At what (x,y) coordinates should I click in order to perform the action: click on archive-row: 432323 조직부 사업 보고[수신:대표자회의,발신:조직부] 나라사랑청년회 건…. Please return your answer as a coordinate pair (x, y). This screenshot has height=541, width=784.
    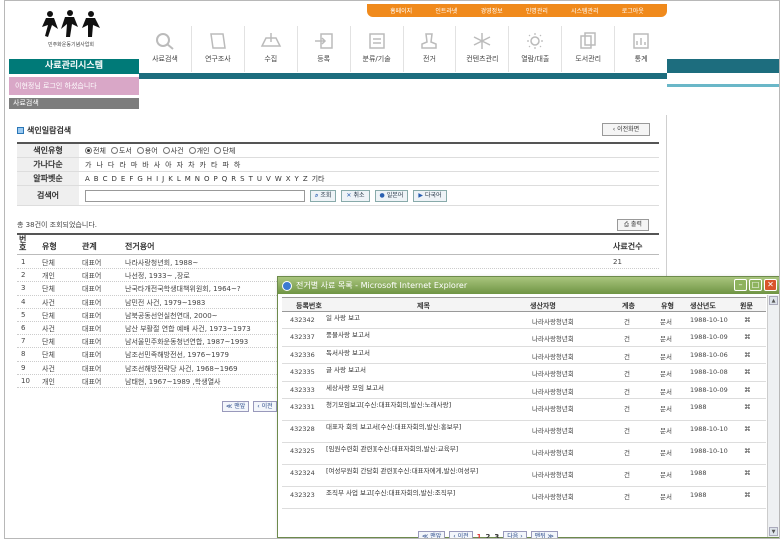
    Looking at the image, I should click on (524, 498).